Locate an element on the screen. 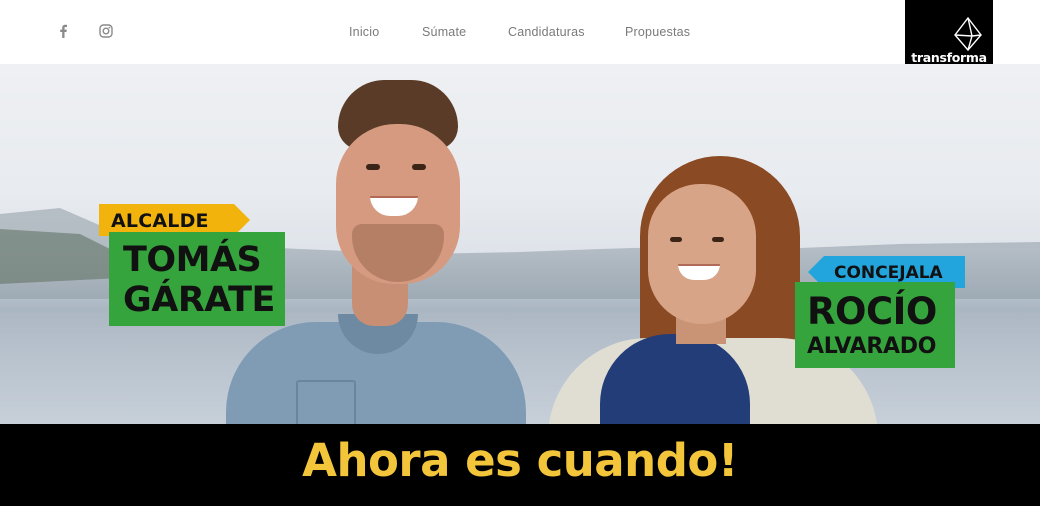  candidate-1-last-name: GÁRATE is located at coordinates (199, 300).